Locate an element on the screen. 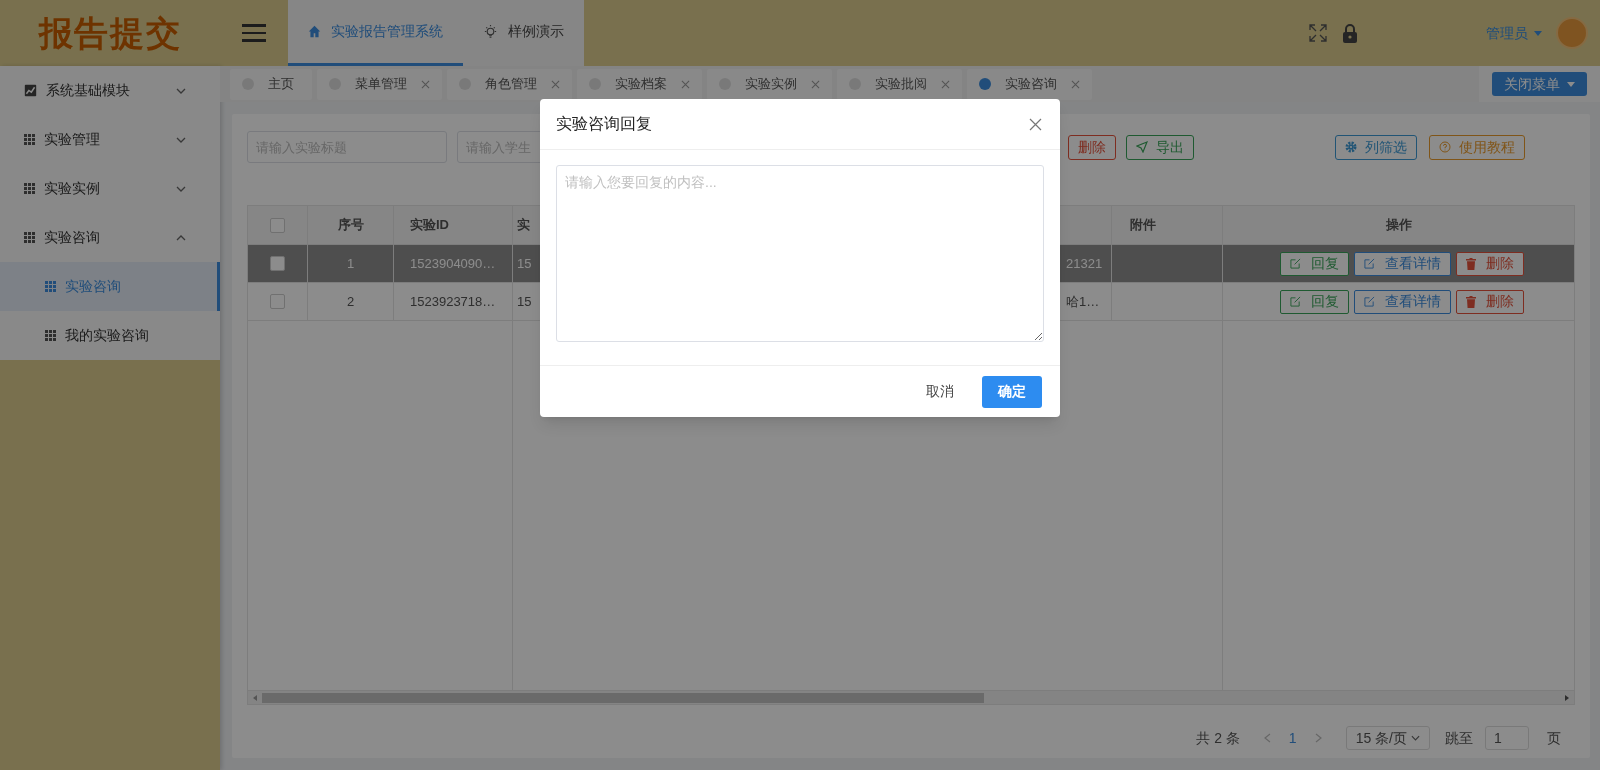 Image resolution: width=1600 pixels, height=770 pixels. page-size-select: 15 条/页 is located at coordinates (1387, 738).